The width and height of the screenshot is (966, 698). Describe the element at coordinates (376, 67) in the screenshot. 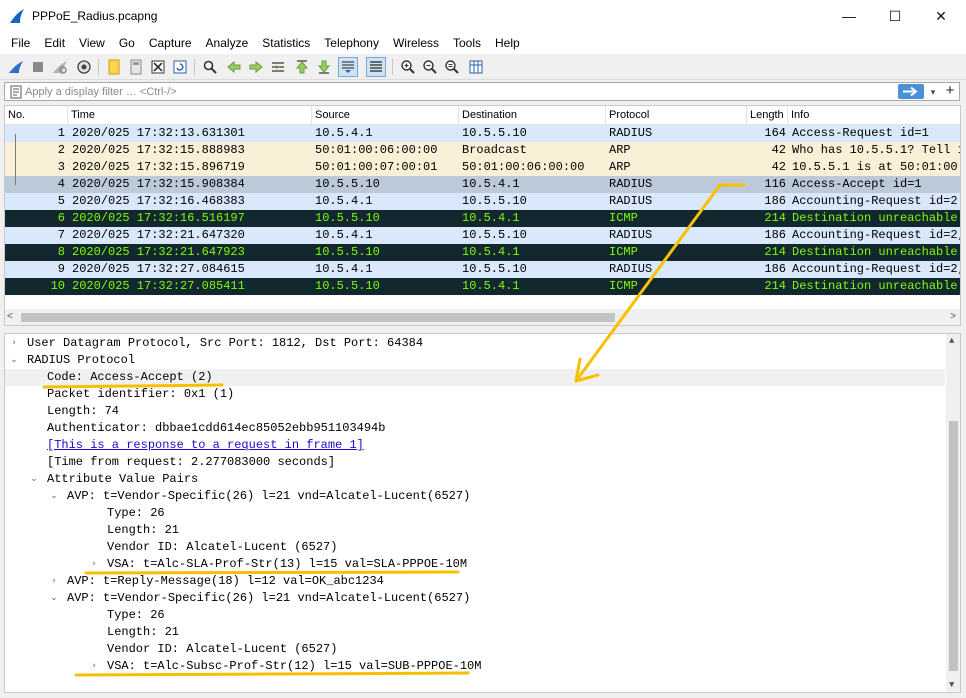

I see `colorize-icon` at that location.